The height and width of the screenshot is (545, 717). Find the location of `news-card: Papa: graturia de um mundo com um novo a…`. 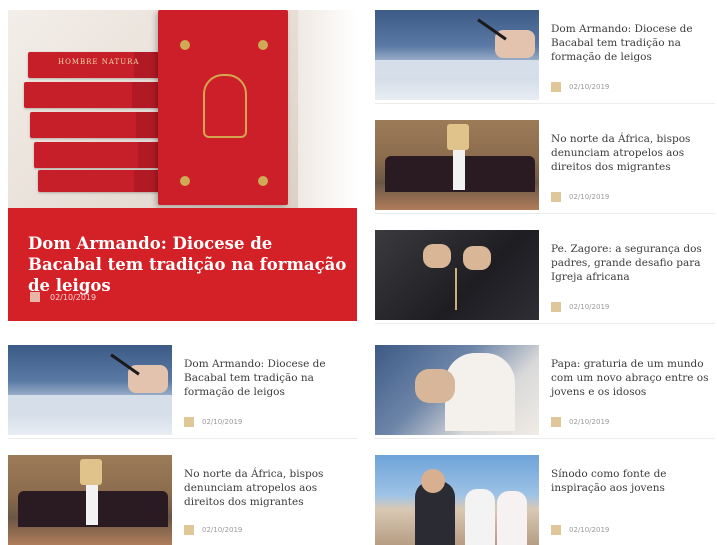

news-card: Papa: graturia de um mundo com um novo a… is located at coordinates (545, 392).